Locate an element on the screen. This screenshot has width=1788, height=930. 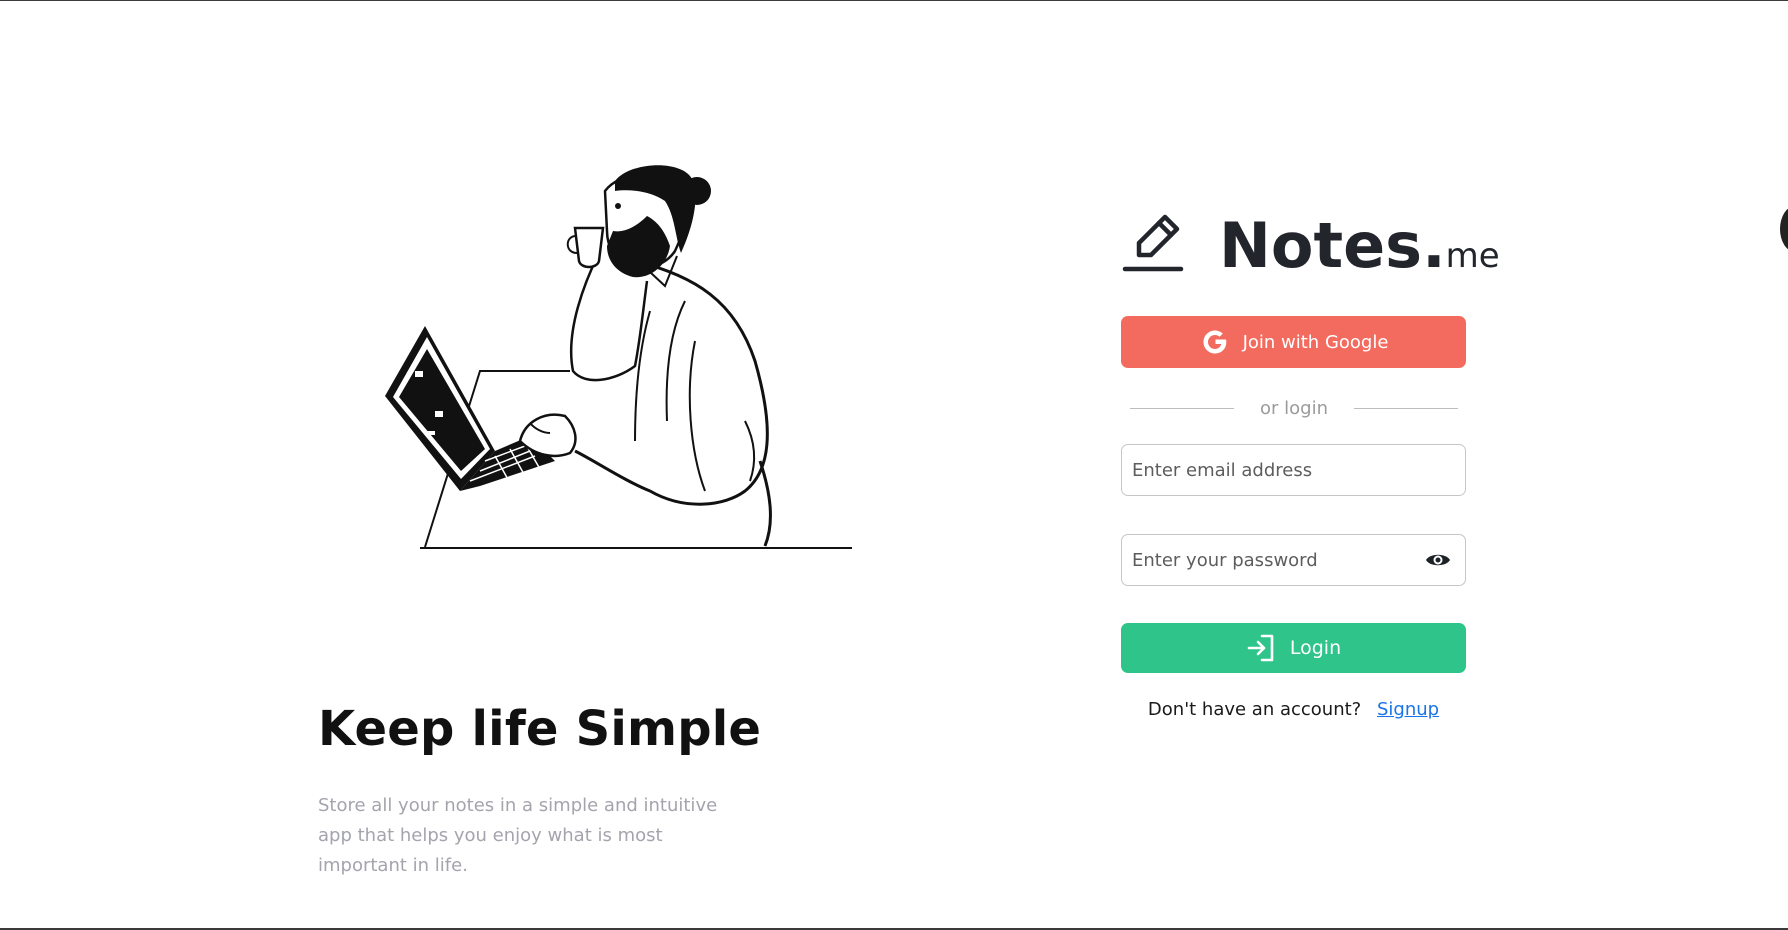
or-login-divider: or login is located at coordinates (1294, 408).